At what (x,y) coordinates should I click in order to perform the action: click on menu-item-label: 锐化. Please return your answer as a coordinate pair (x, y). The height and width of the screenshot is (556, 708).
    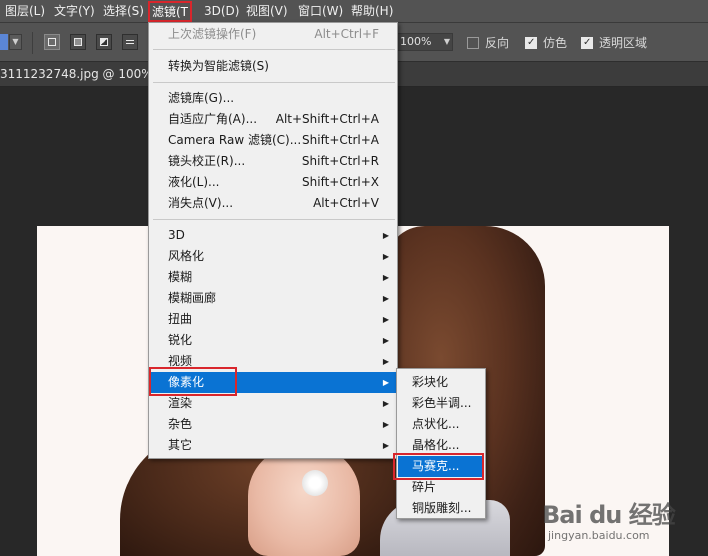
    Looking at the image, I should click on (180, 340).